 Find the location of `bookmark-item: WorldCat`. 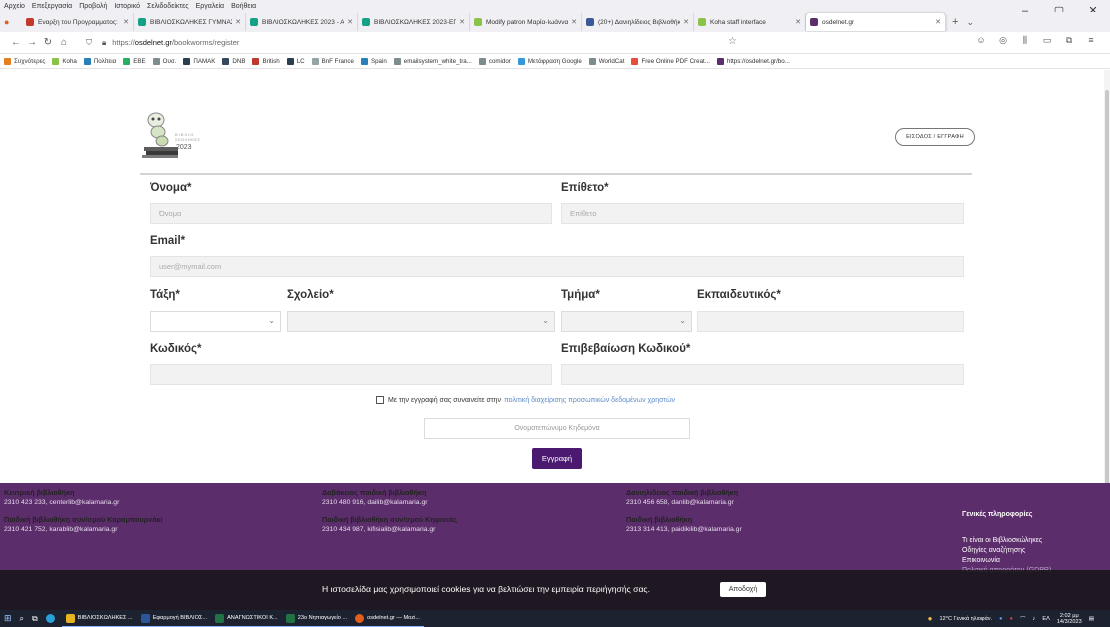

bookmark-item: WorldCat is located at coordinates (606, 61).